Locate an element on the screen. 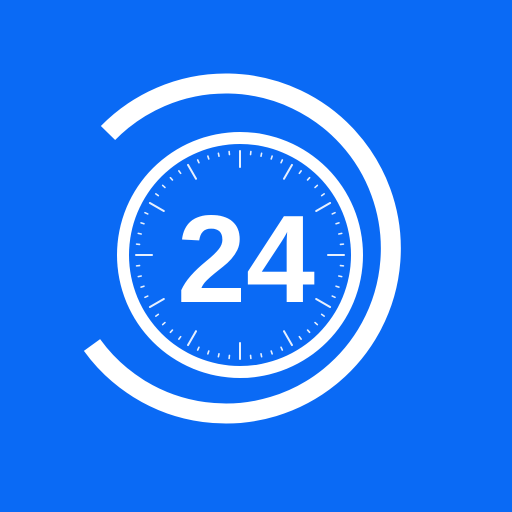  clock-numeral: 24 is located at coordinates (246, 260).